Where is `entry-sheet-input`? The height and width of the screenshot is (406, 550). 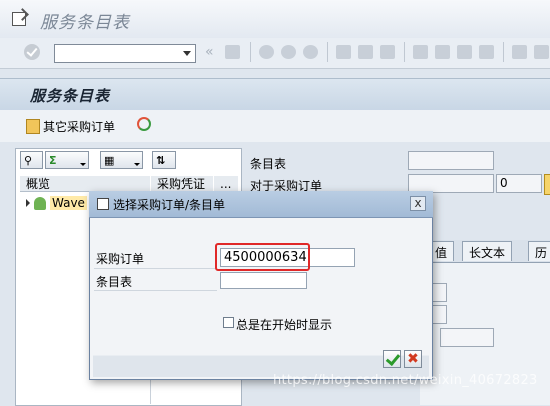
entry-sheet-input is located at coordinates (263, 280).